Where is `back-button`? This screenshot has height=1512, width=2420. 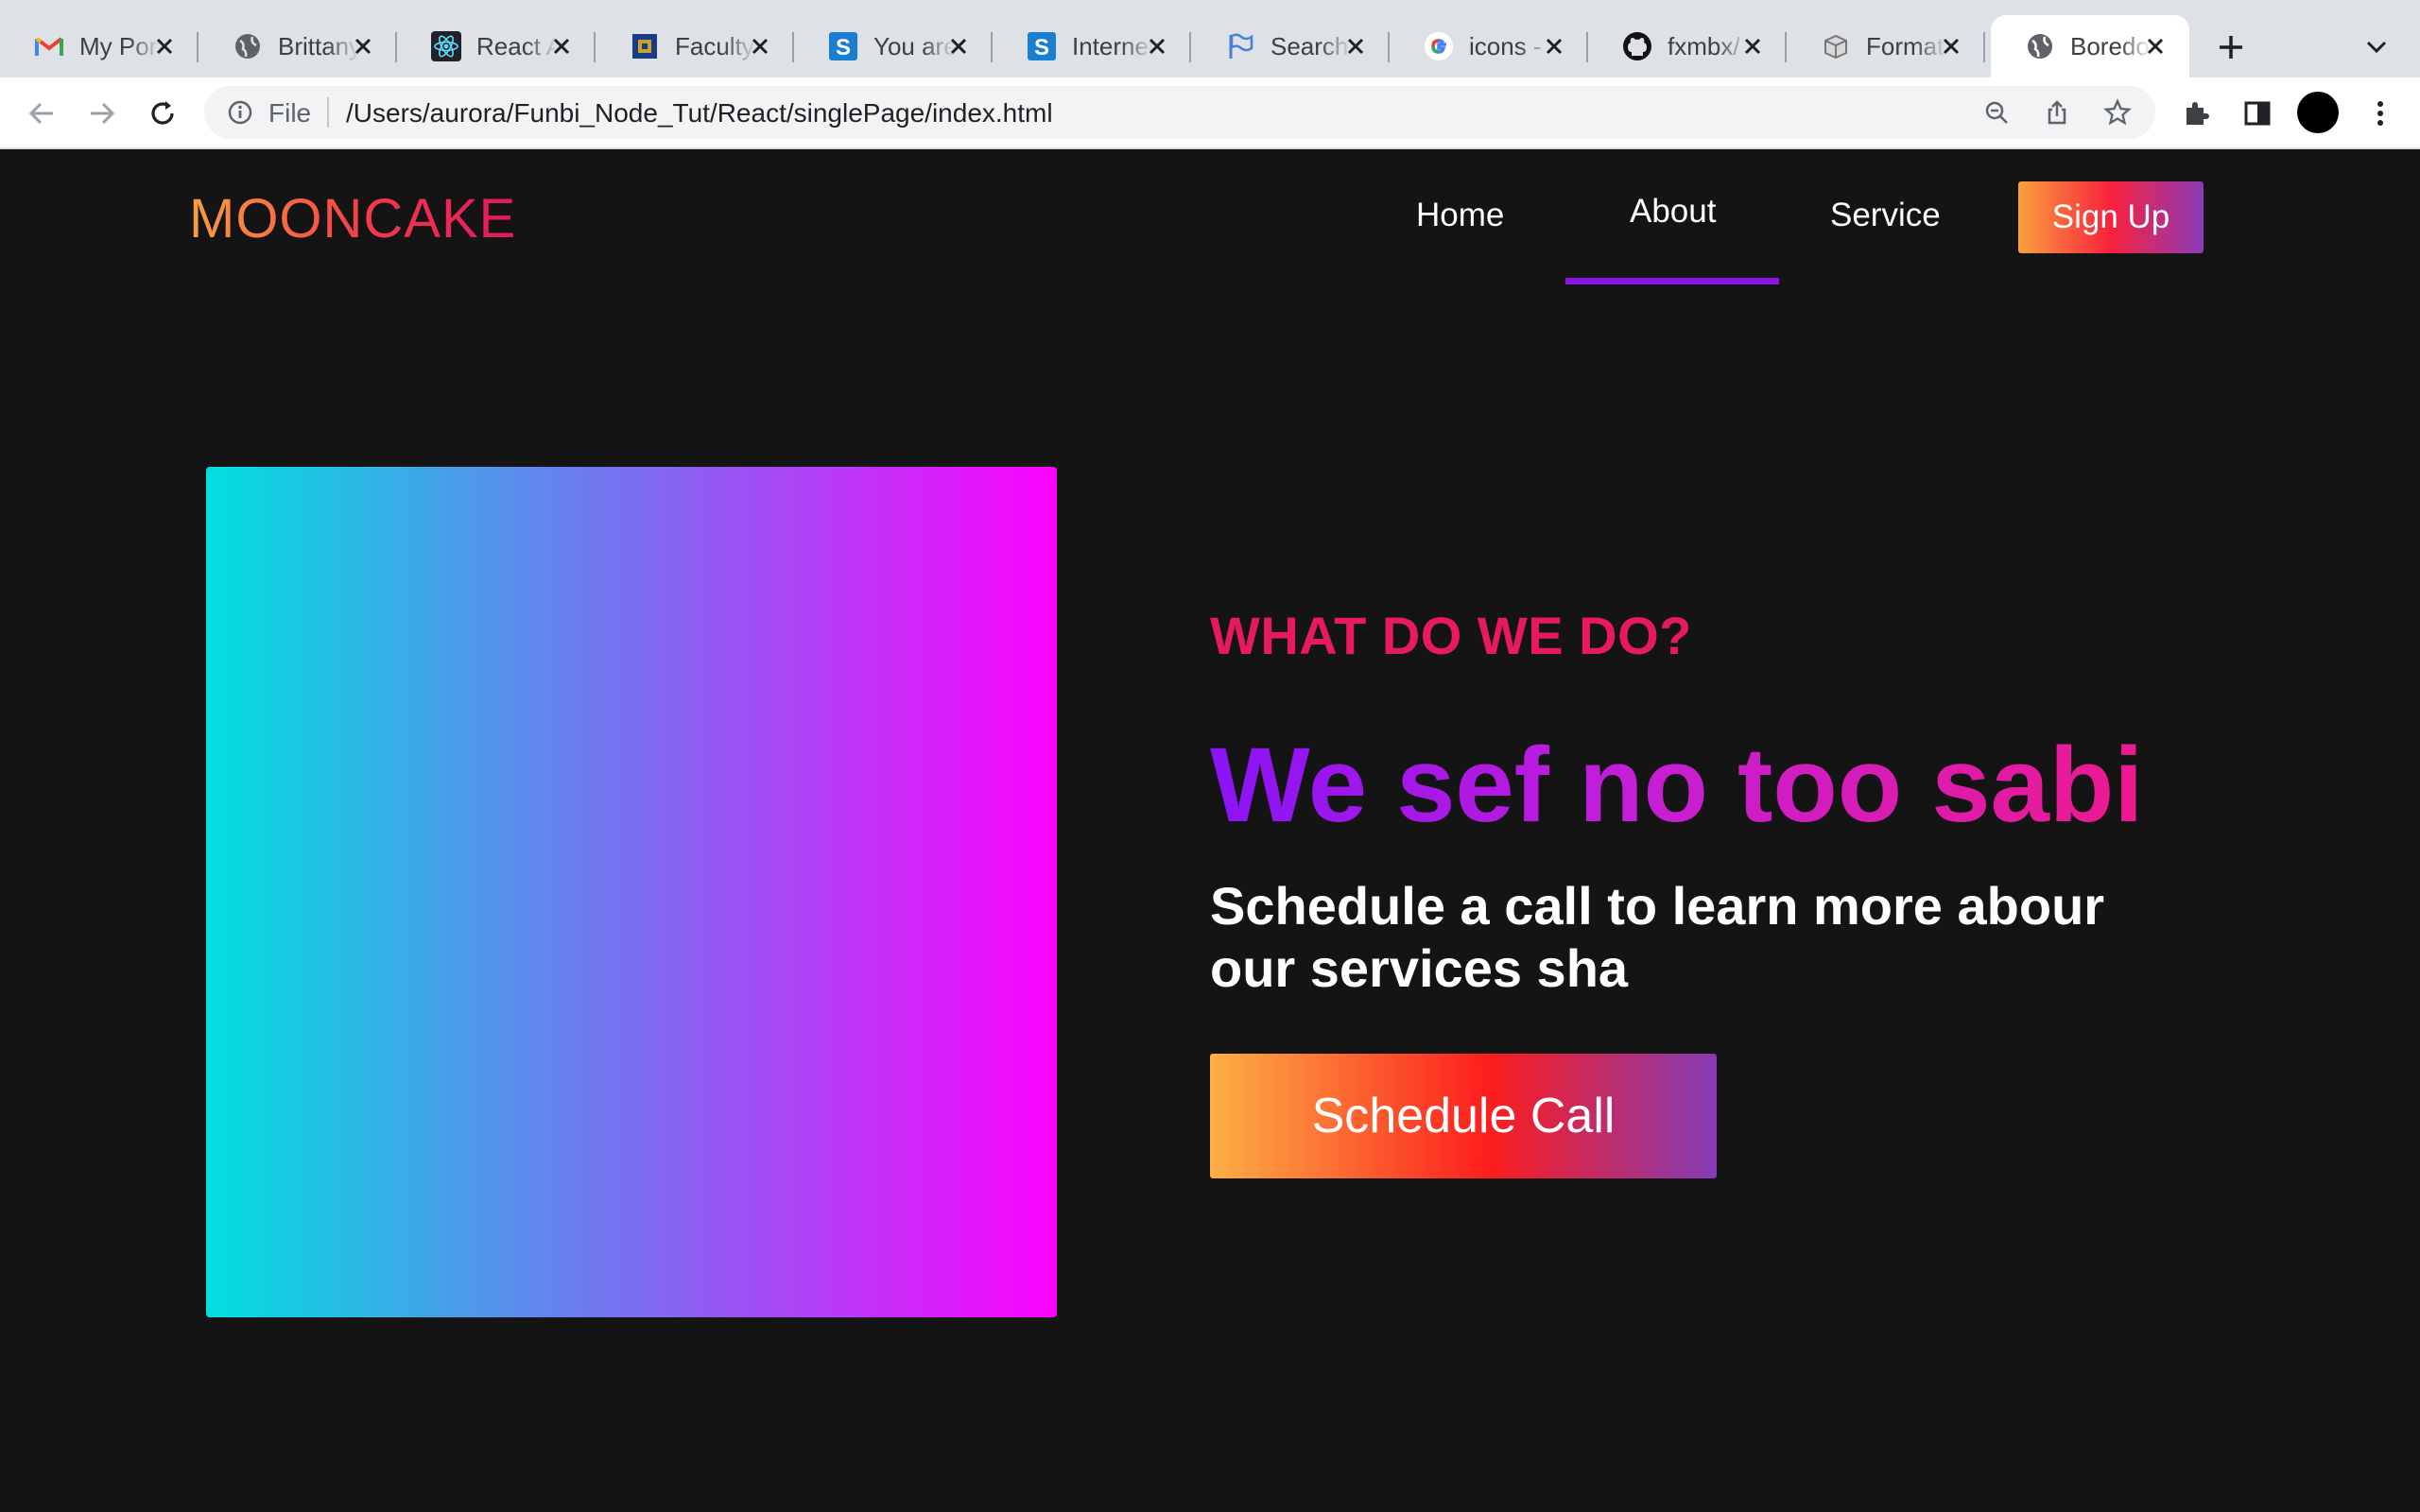 back-button is located at coordinates (41, 113).